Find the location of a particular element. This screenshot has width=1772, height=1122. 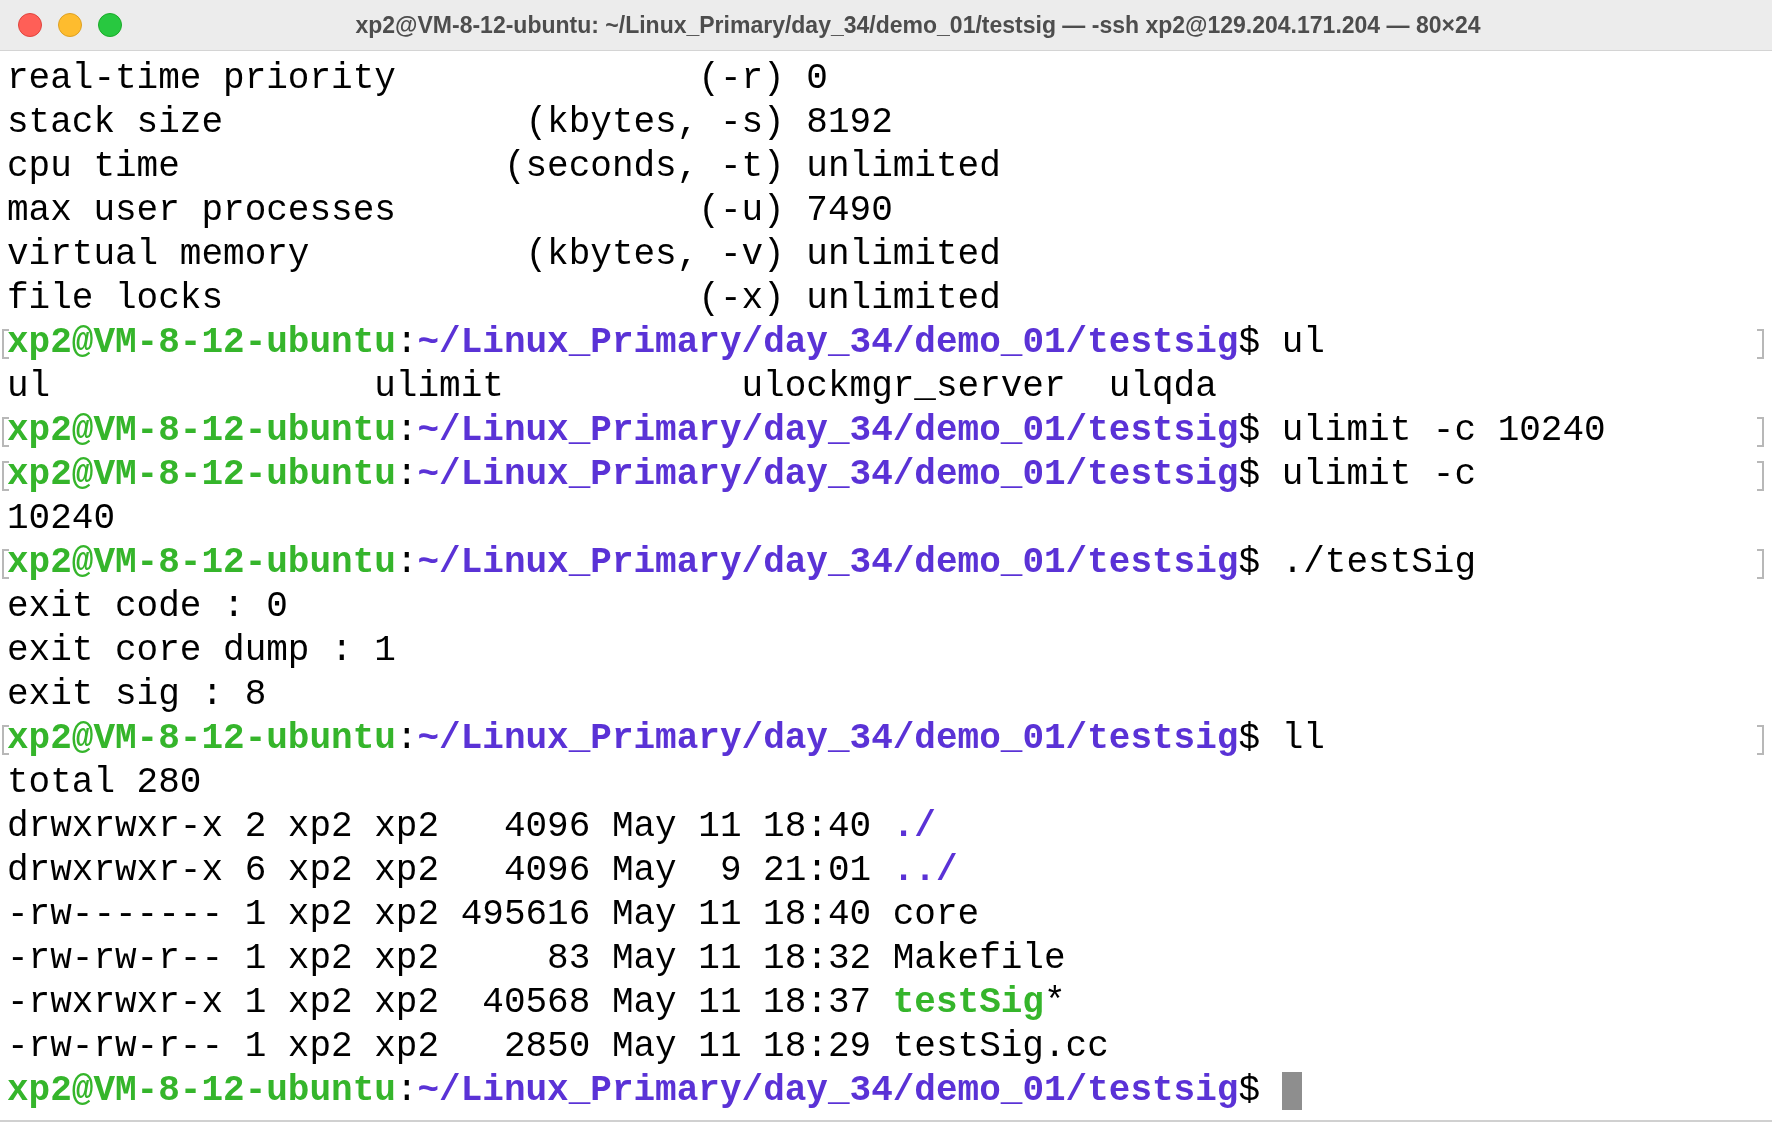

terminal-line: drwxrwxr-x 2 xp2 xp2 4096 May 11 18:40 ./ is located at coordinates (471, 827).